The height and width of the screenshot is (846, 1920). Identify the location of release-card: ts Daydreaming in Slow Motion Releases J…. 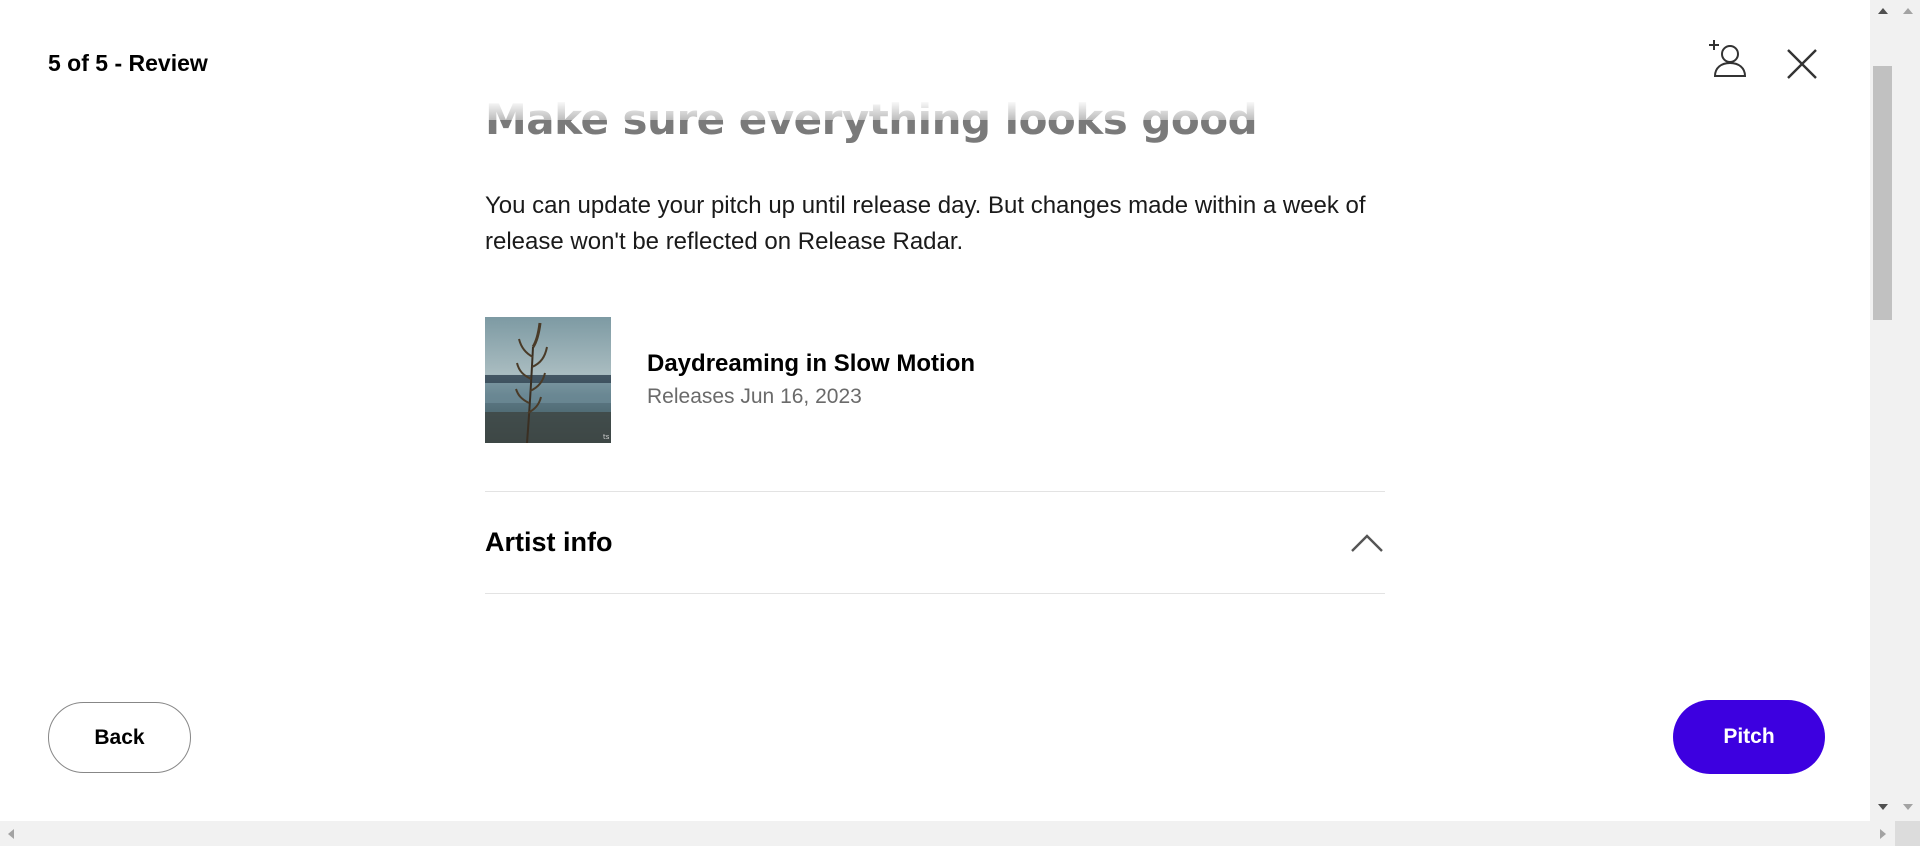
(935, 380).